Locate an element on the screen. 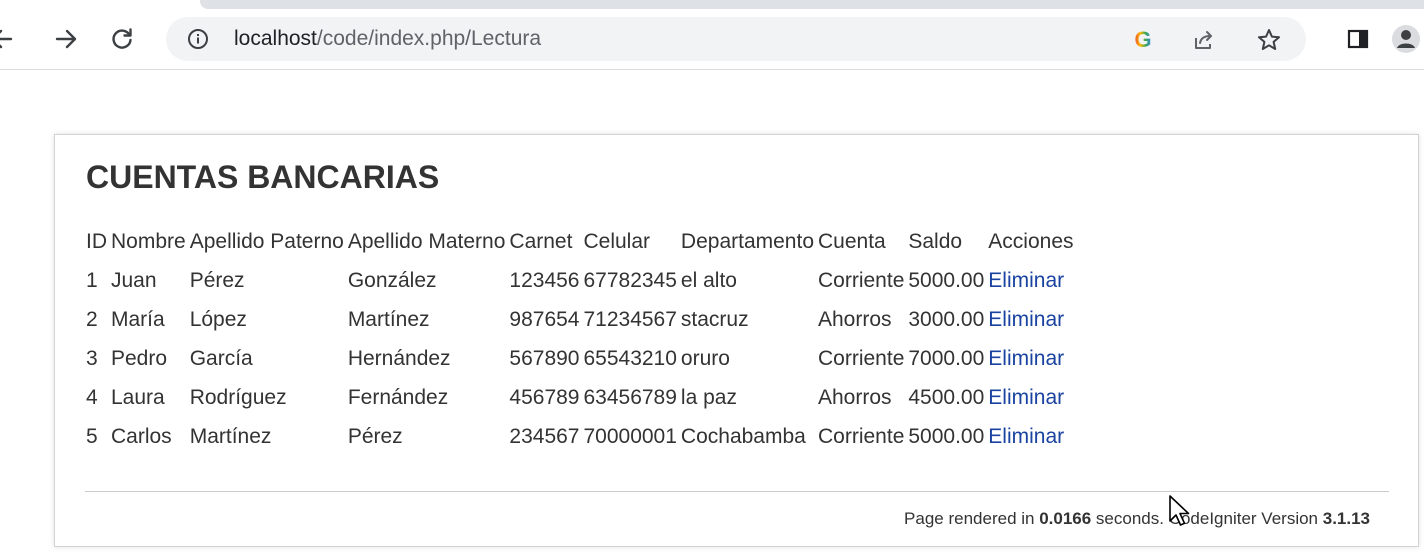 The image size is (1424, 554). column-header: Acciones is located at coordinates (1031, 241).